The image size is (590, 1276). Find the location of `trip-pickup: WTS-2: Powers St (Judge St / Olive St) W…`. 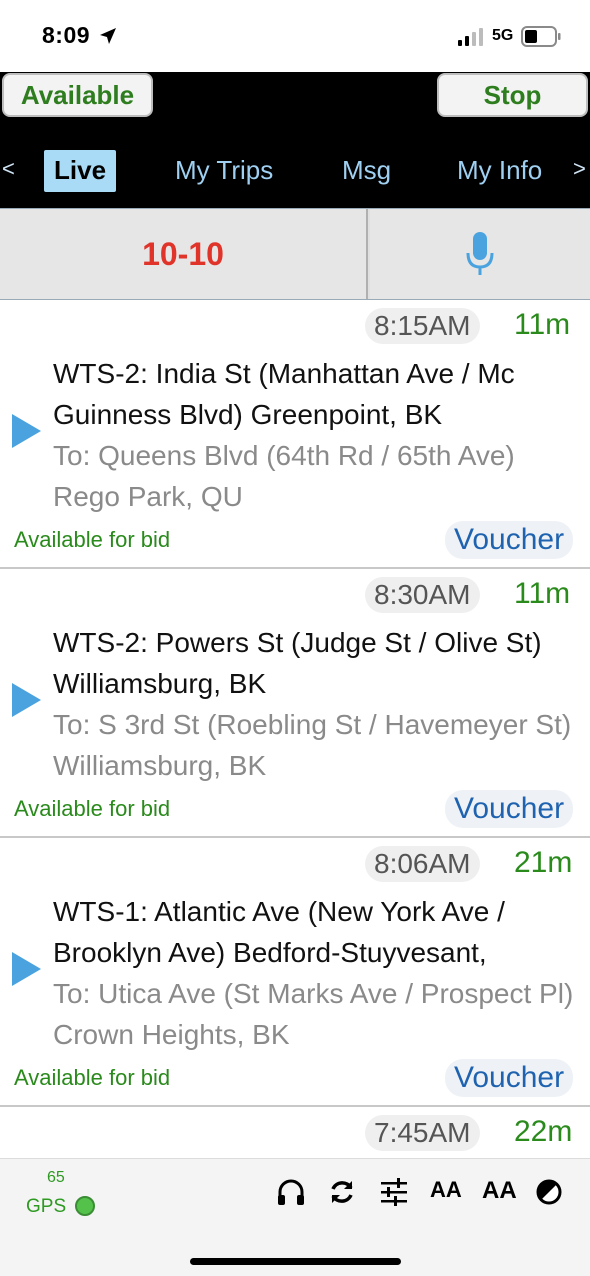

trip-pickup: WTS-2: Powers St (Judge St / Olive St) W… is located at coordinates (297, 663).